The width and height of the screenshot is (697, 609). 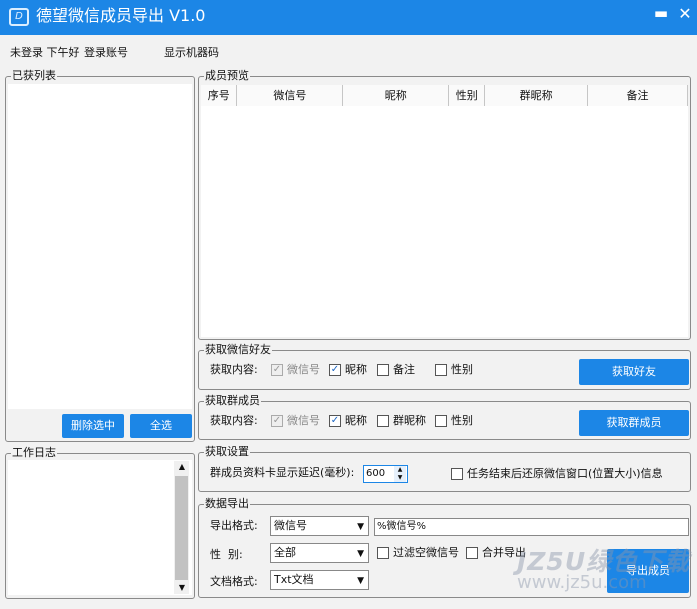 What do you see at coordinates (277, 370) in the screenshot?
I see `friends-wechat-id-checkbox: ✓` at bounding box center [277, 370].